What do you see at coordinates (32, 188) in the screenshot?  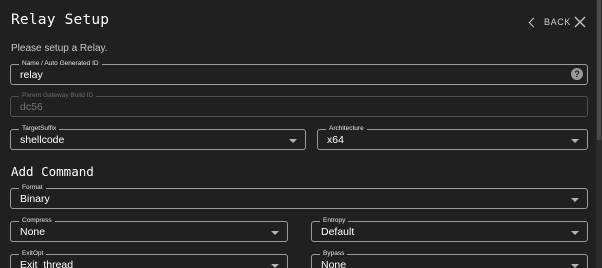 I see `format-label: Format` at bounding box center [32, 188].